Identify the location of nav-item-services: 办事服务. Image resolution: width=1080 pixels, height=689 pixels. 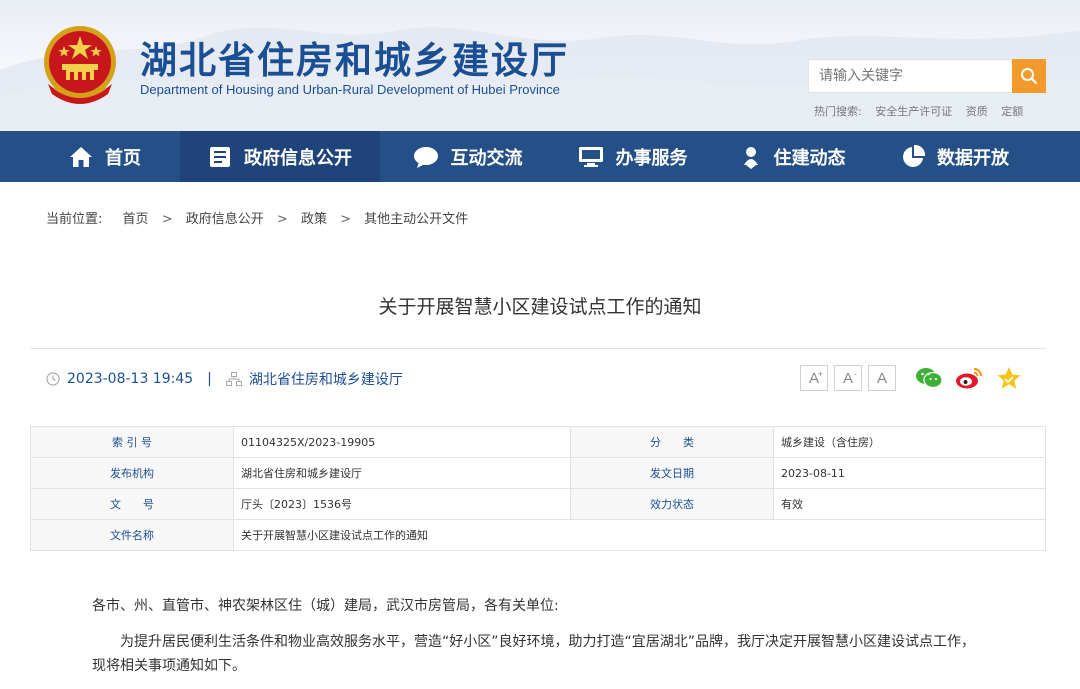
(632, 156).